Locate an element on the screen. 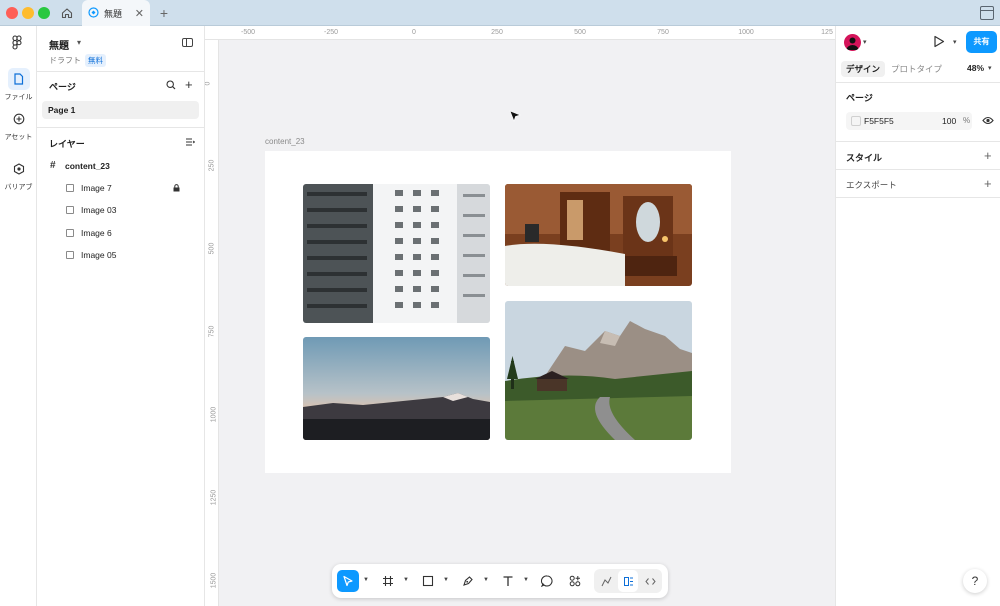  file-name: 無題 is located at coordinates (59, 44).